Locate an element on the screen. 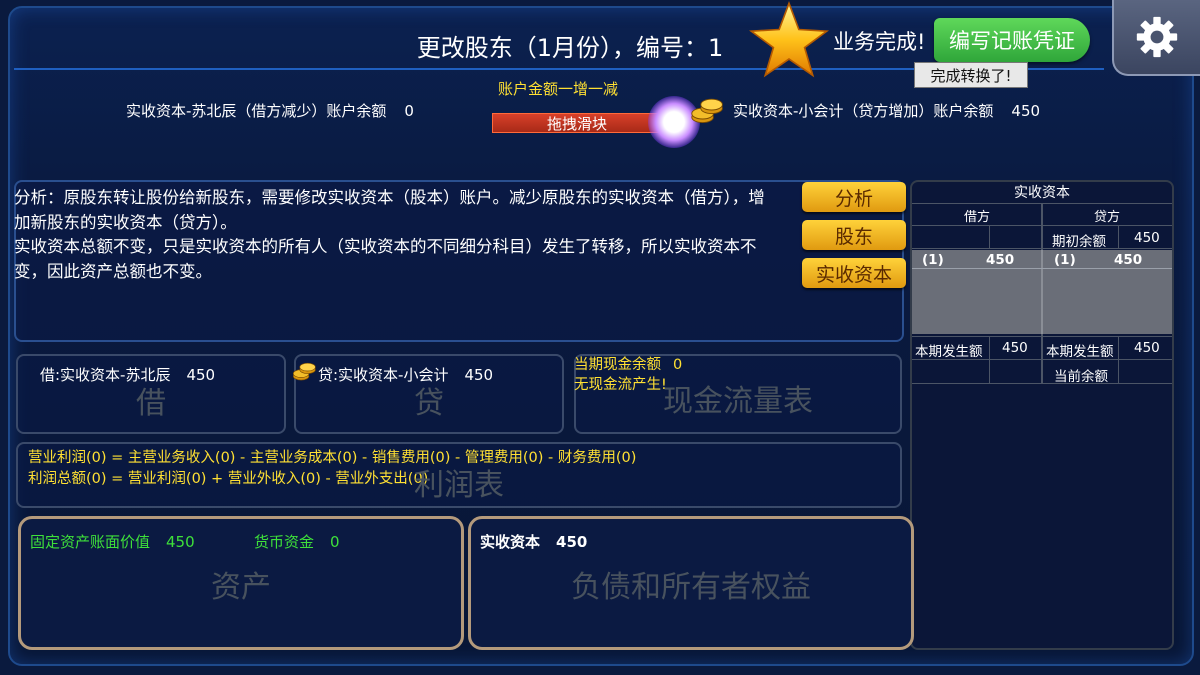 Image resolution: width=1200 pixels, height=675 pixels. ledger-credit-header: 贷方 is located at coordinates (1106, 217).